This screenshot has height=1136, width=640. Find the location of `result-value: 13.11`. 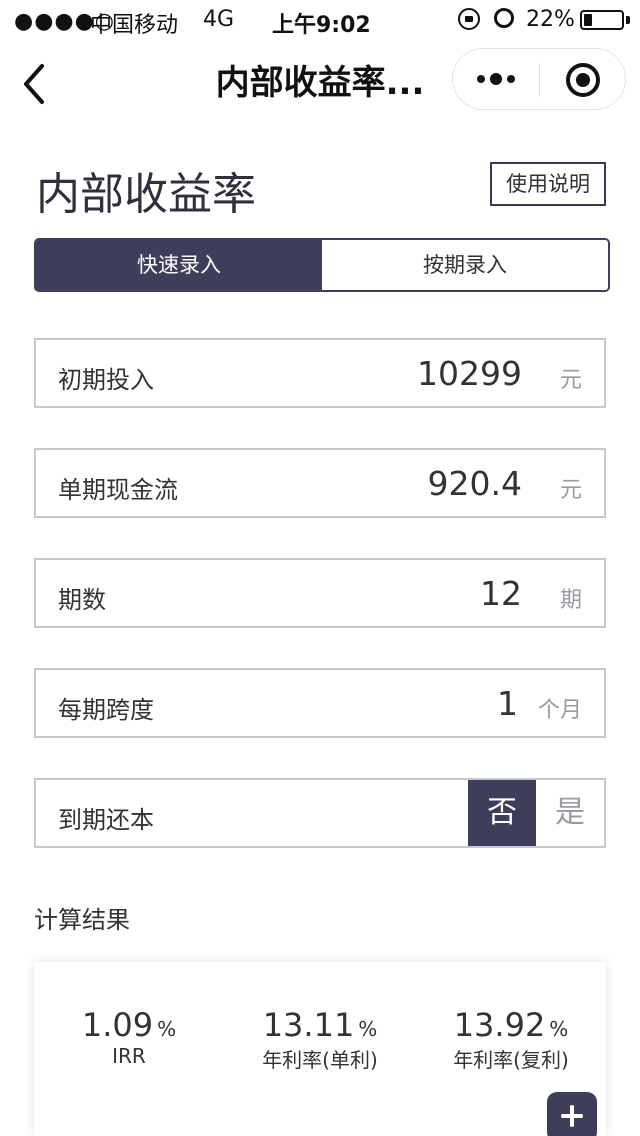

result-value: 13.11 is located at coordinates (308, 1025).